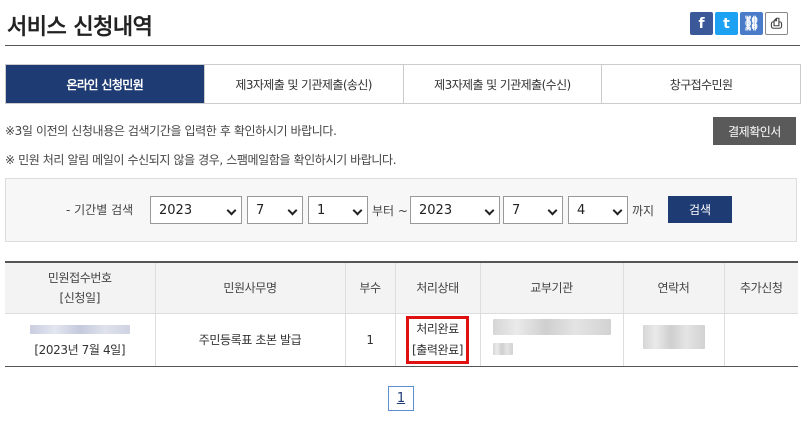  I want to click on cell-extra-application, so click(761, 340).